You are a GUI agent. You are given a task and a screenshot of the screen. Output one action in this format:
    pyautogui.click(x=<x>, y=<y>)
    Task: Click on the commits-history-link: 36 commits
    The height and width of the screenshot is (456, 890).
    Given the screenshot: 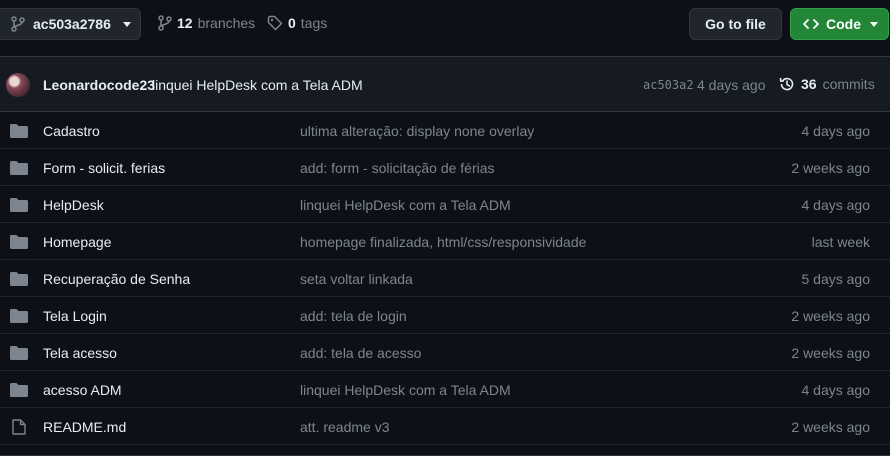 What is the action you would take?
    pyautogui.click(x=827, y=84)
    